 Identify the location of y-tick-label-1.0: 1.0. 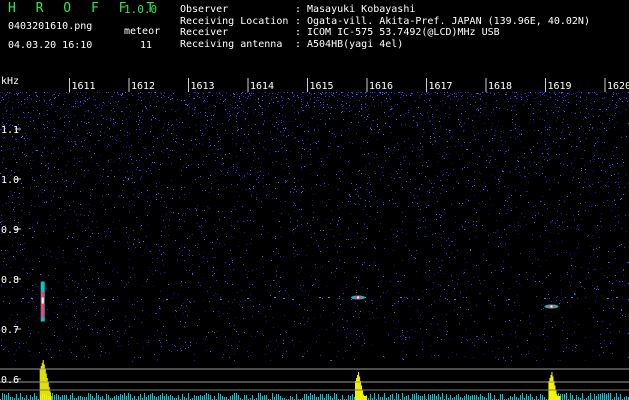
(10, 180).